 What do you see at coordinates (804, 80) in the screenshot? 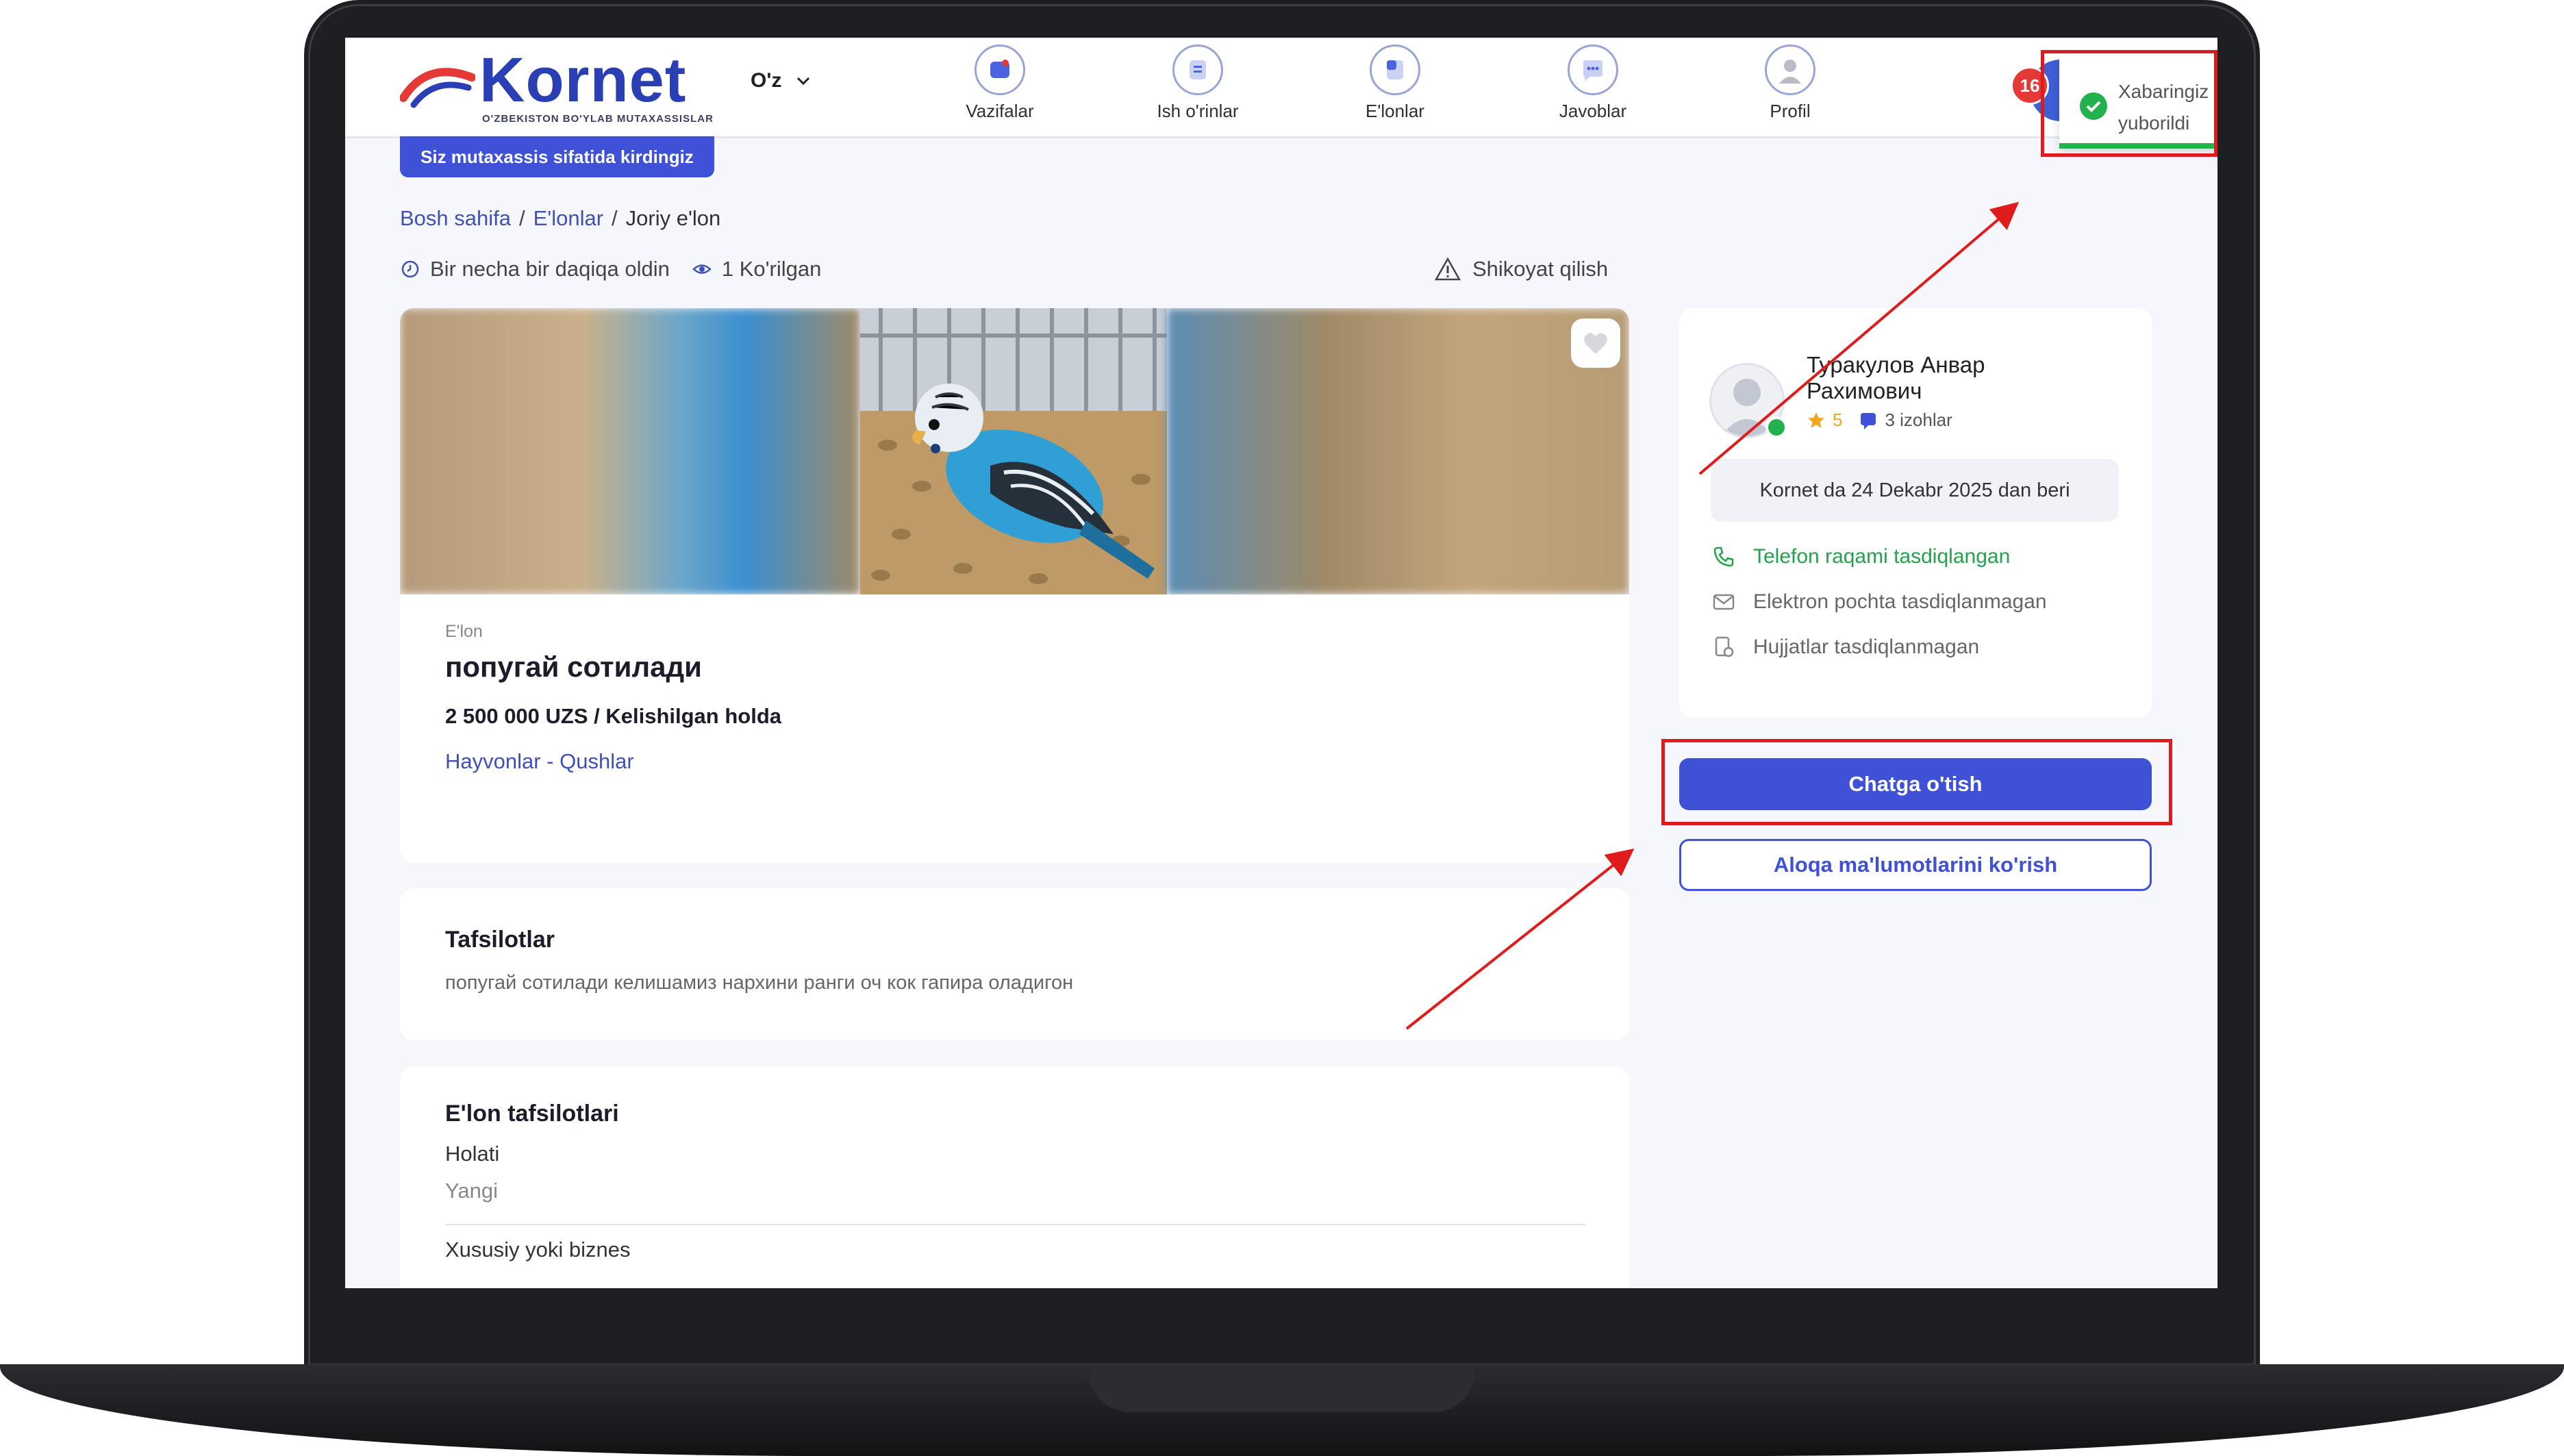
I see `chevron-down-icon` at bounding box center [804, 80].